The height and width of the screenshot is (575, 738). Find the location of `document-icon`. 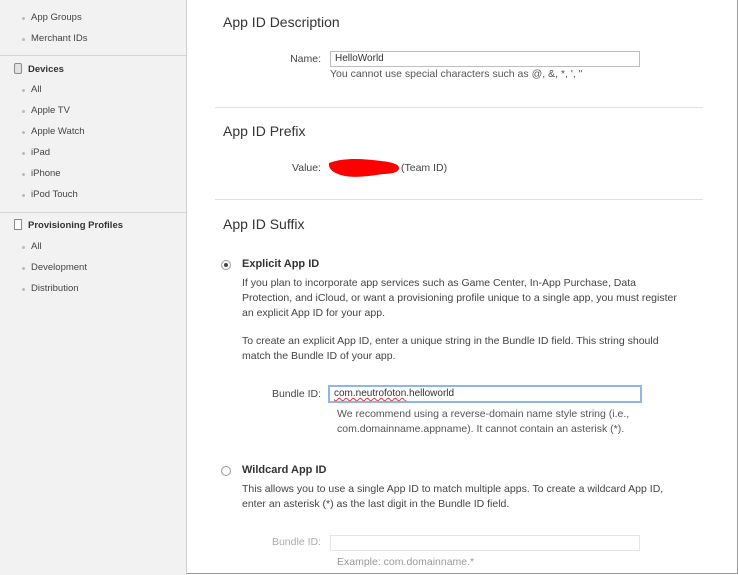

document-icon is located at coordinates (18, 224).